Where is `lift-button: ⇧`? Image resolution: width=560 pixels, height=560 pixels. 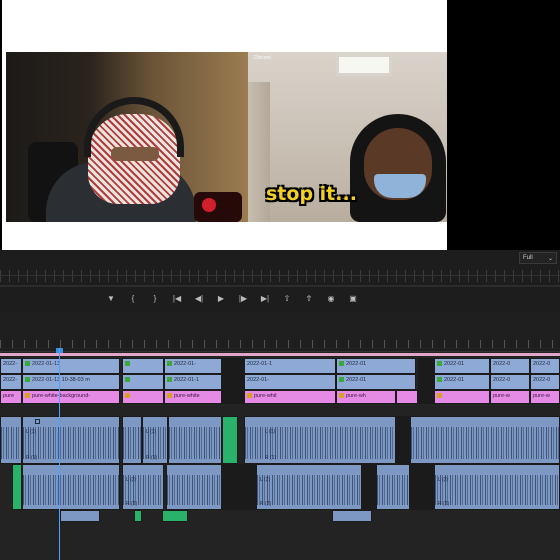
lift-button: ⇧ is located at coordinates (287, 298).